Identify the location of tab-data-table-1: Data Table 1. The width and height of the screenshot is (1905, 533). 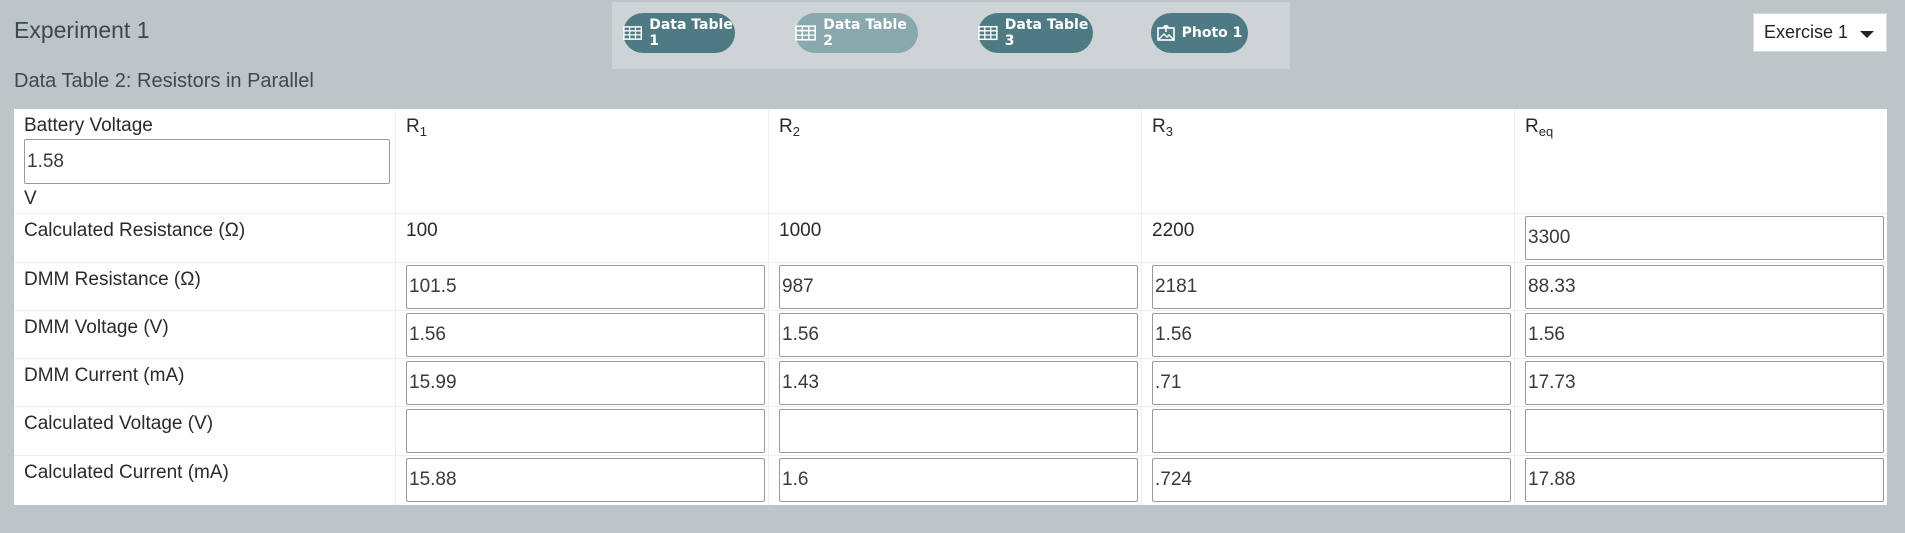
(679, 33).